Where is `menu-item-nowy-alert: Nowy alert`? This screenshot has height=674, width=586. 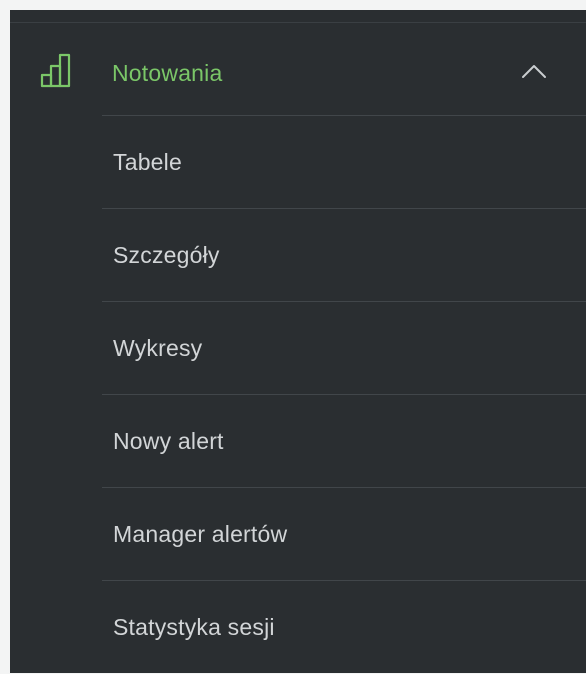
menu-item-nowy-alert: Nowy alert is located at coordinates (344, 441).